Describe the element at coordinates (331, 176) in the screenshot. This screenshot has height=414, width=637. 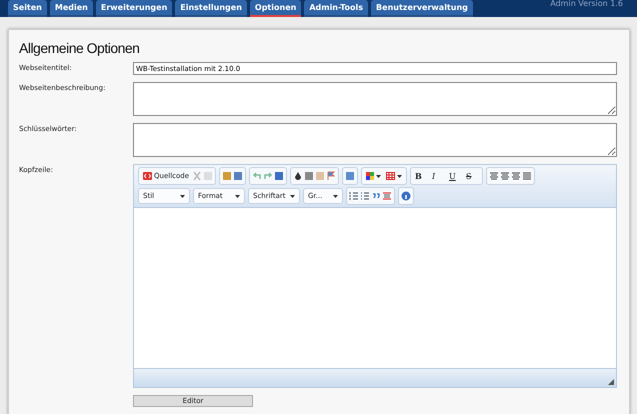
I see `flag-icon` at that location.